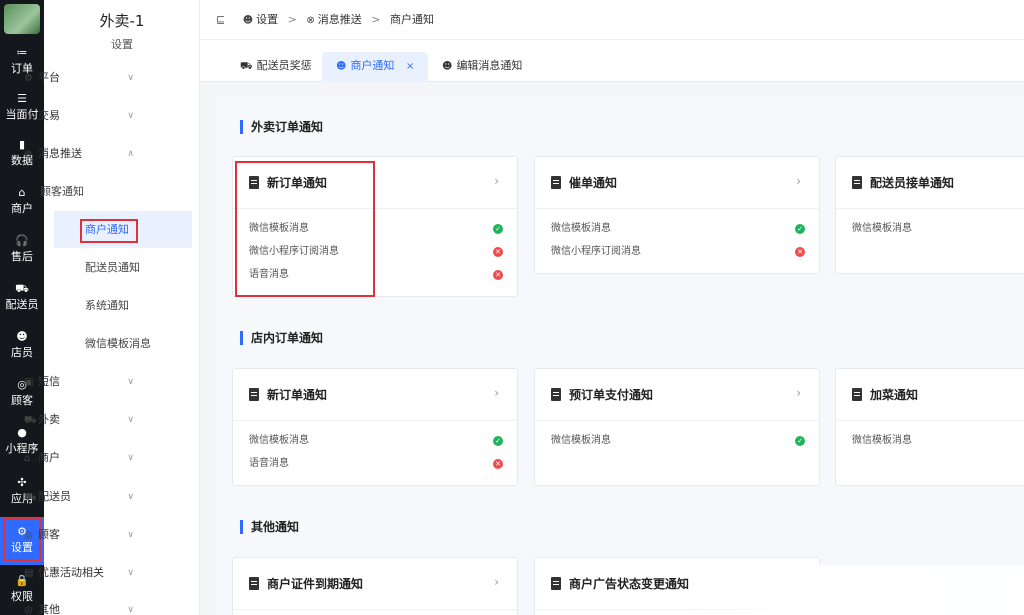 The width and height of the screenshot is (1024, 615). Describe the element at coordinates (375, 427) in the screenshot. I see `card-dinein-new-order: 新订单通知 › 微信模板消息 ✓ 语音消息 ✕` at that location.